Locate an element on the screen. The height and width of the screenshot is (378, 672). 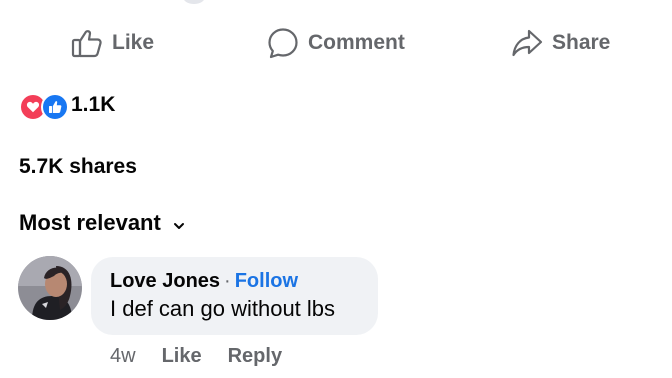
thumbs-up-icon is located at coordinates (87, 43).